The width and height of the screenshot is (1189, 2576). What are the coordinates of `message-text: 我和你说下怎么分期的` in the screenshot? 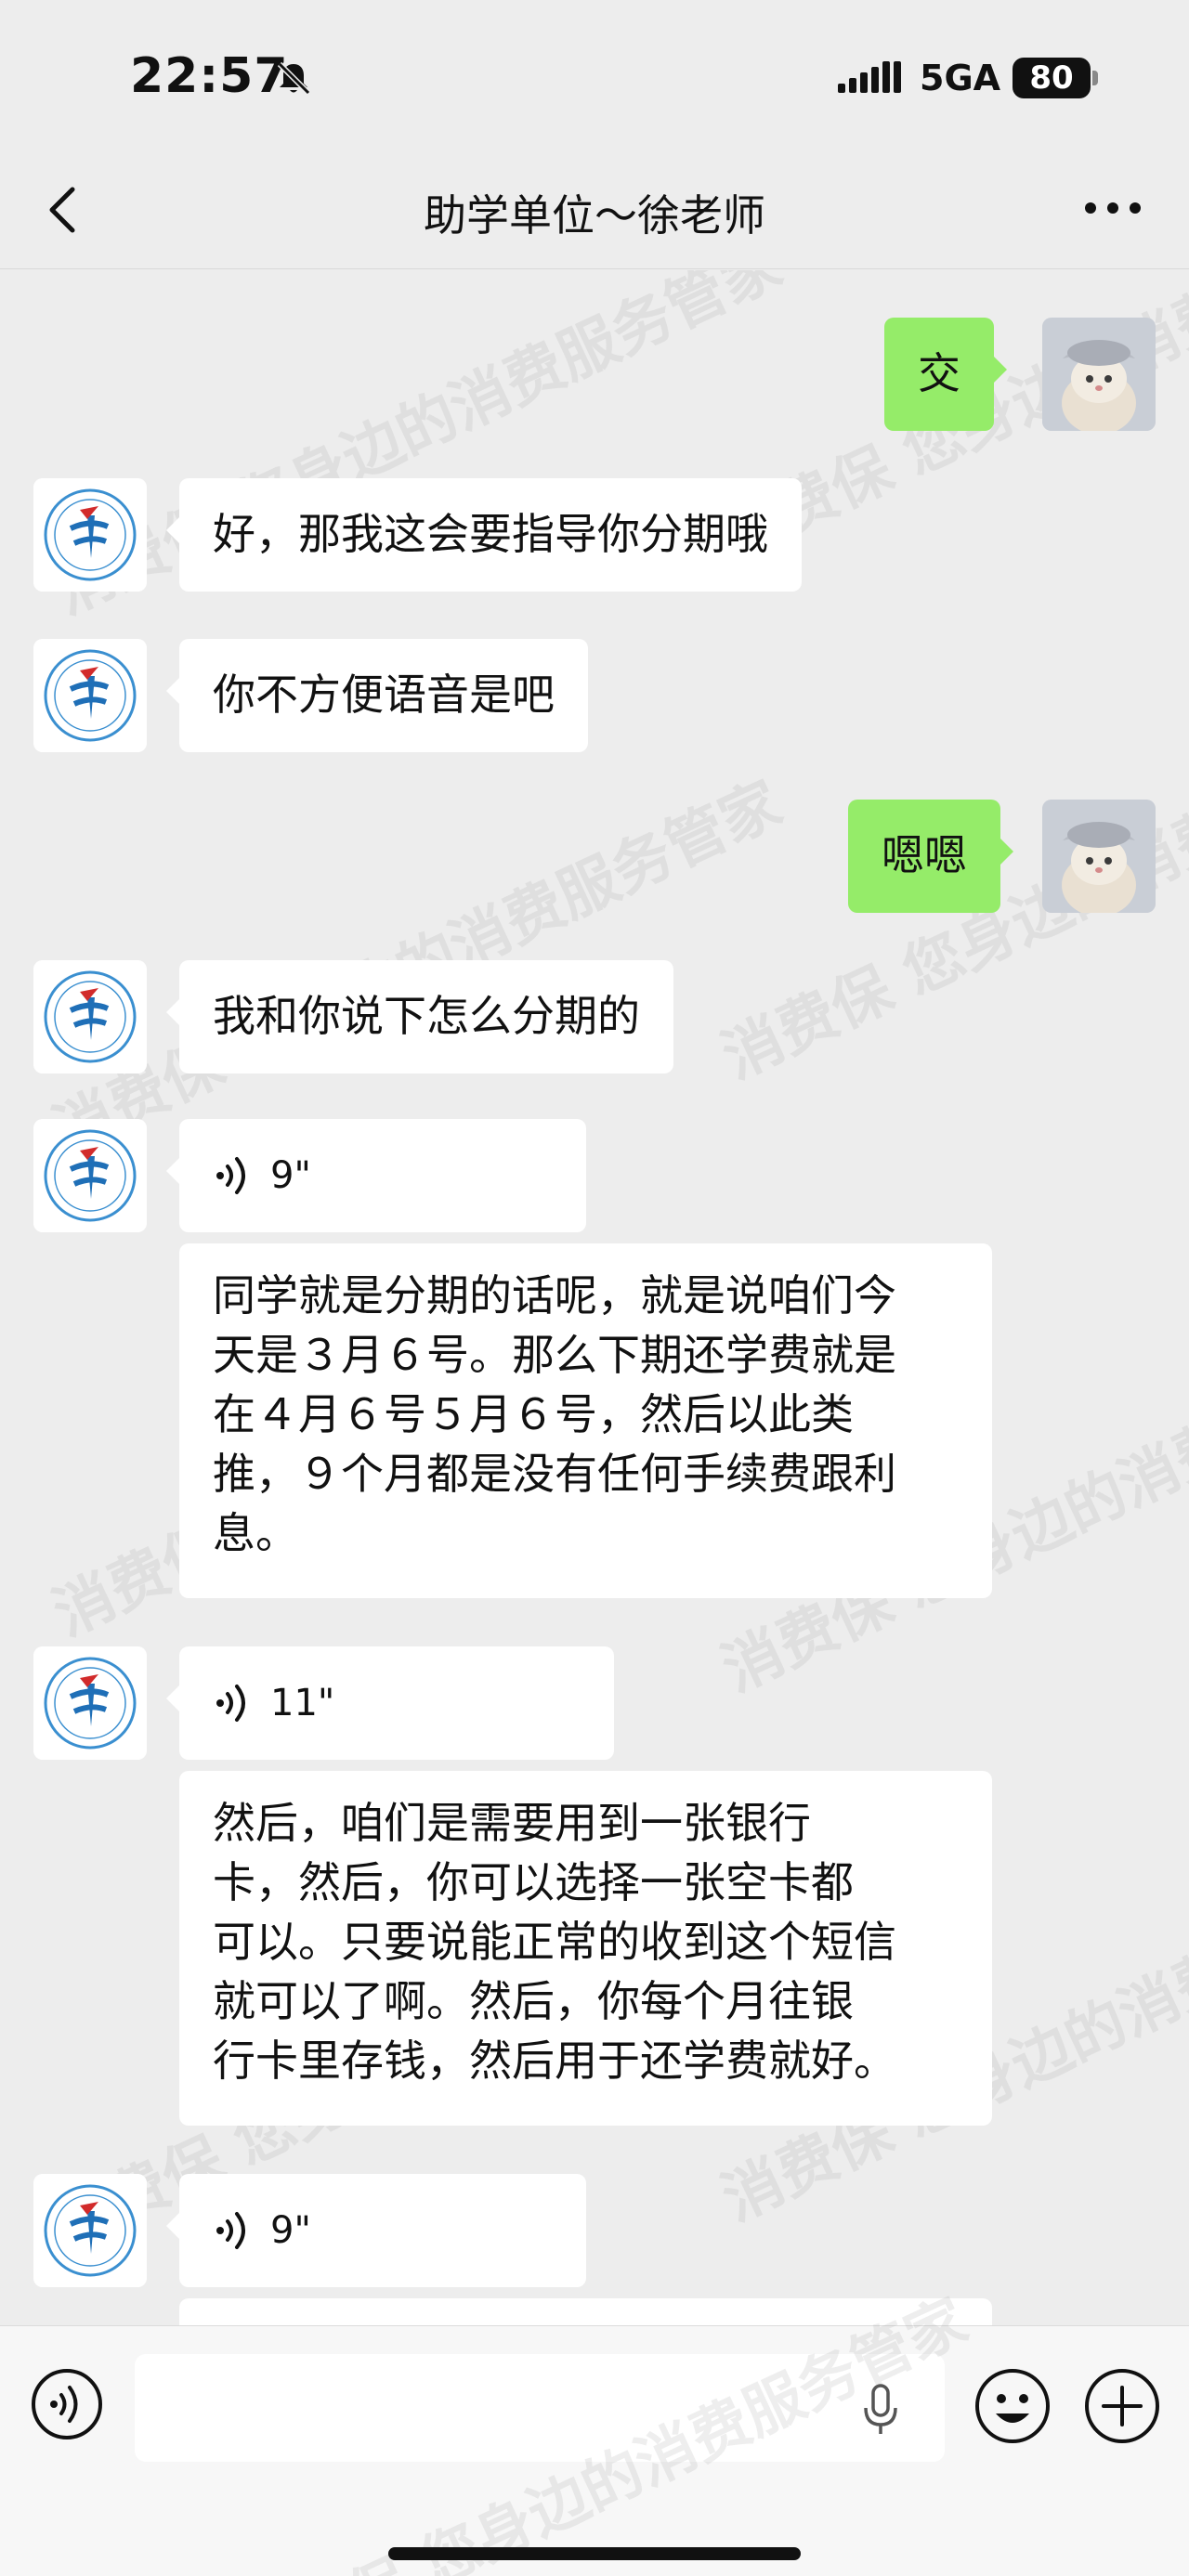 It's located at (426, 1016).